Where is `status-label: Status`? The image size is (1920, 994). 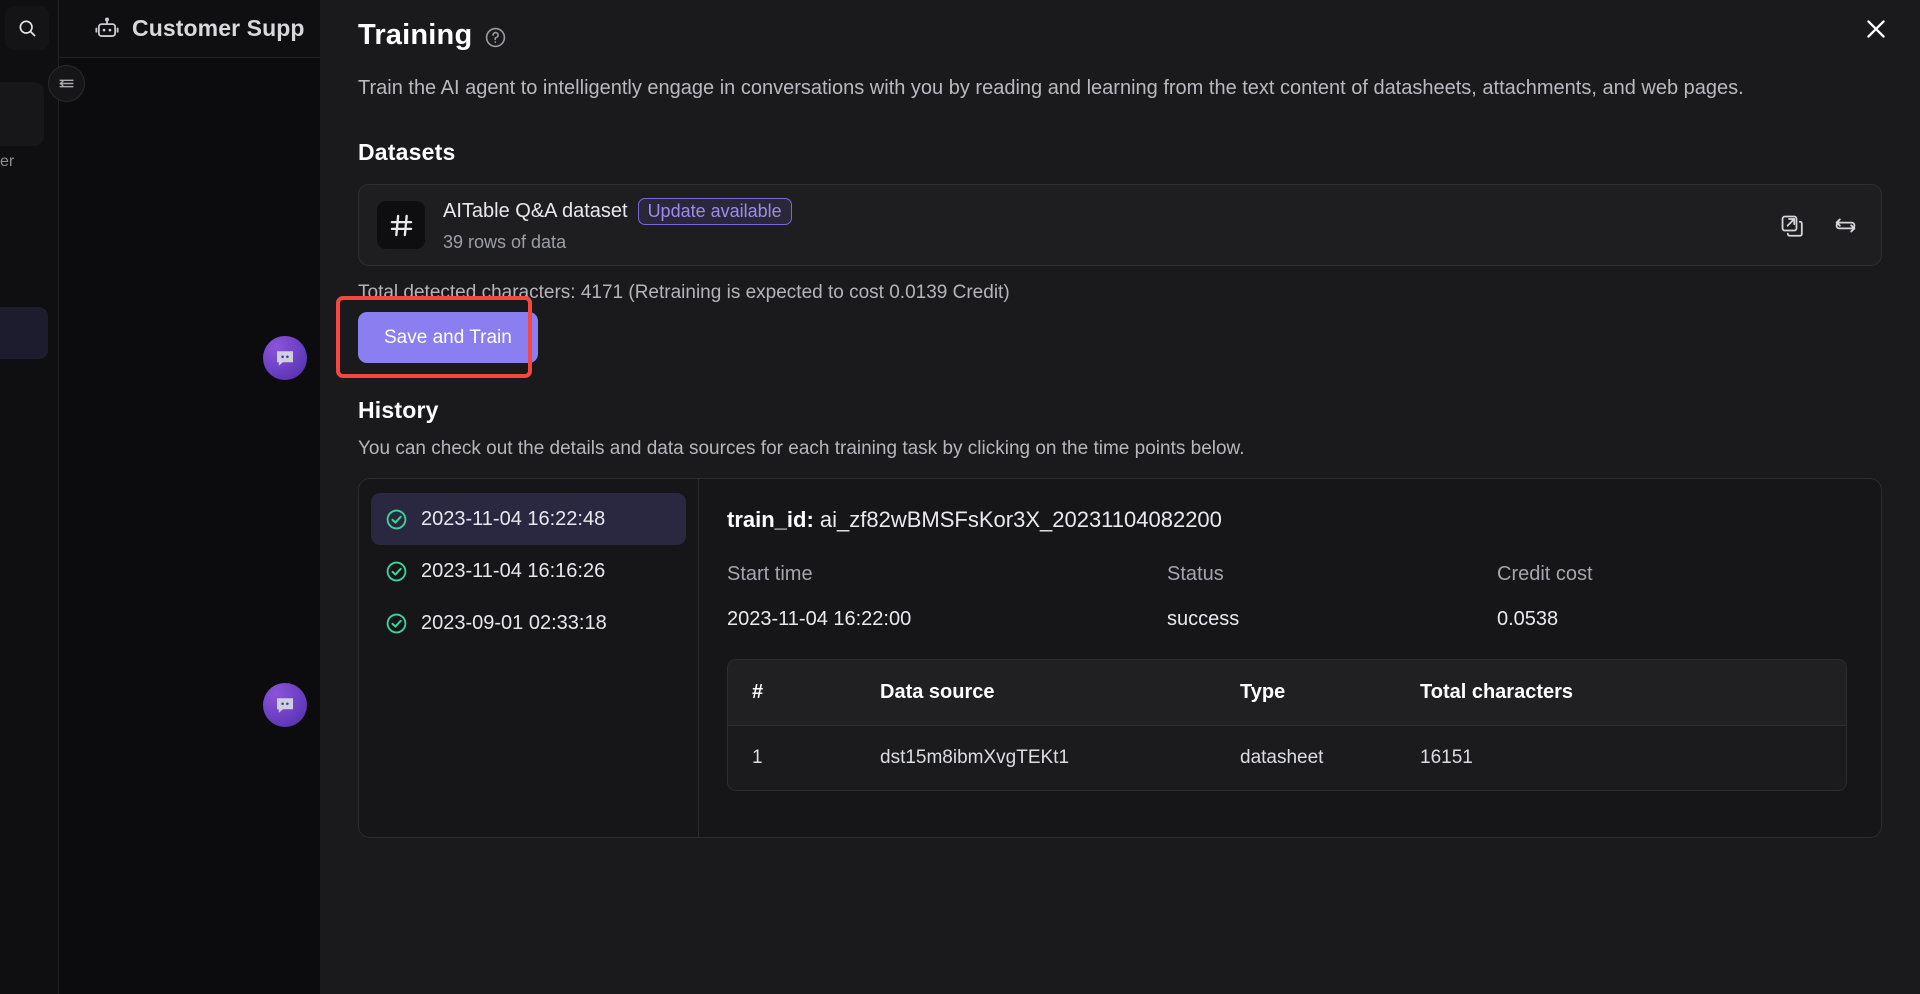 status-label: Status is located at coordinates (1195, 574).